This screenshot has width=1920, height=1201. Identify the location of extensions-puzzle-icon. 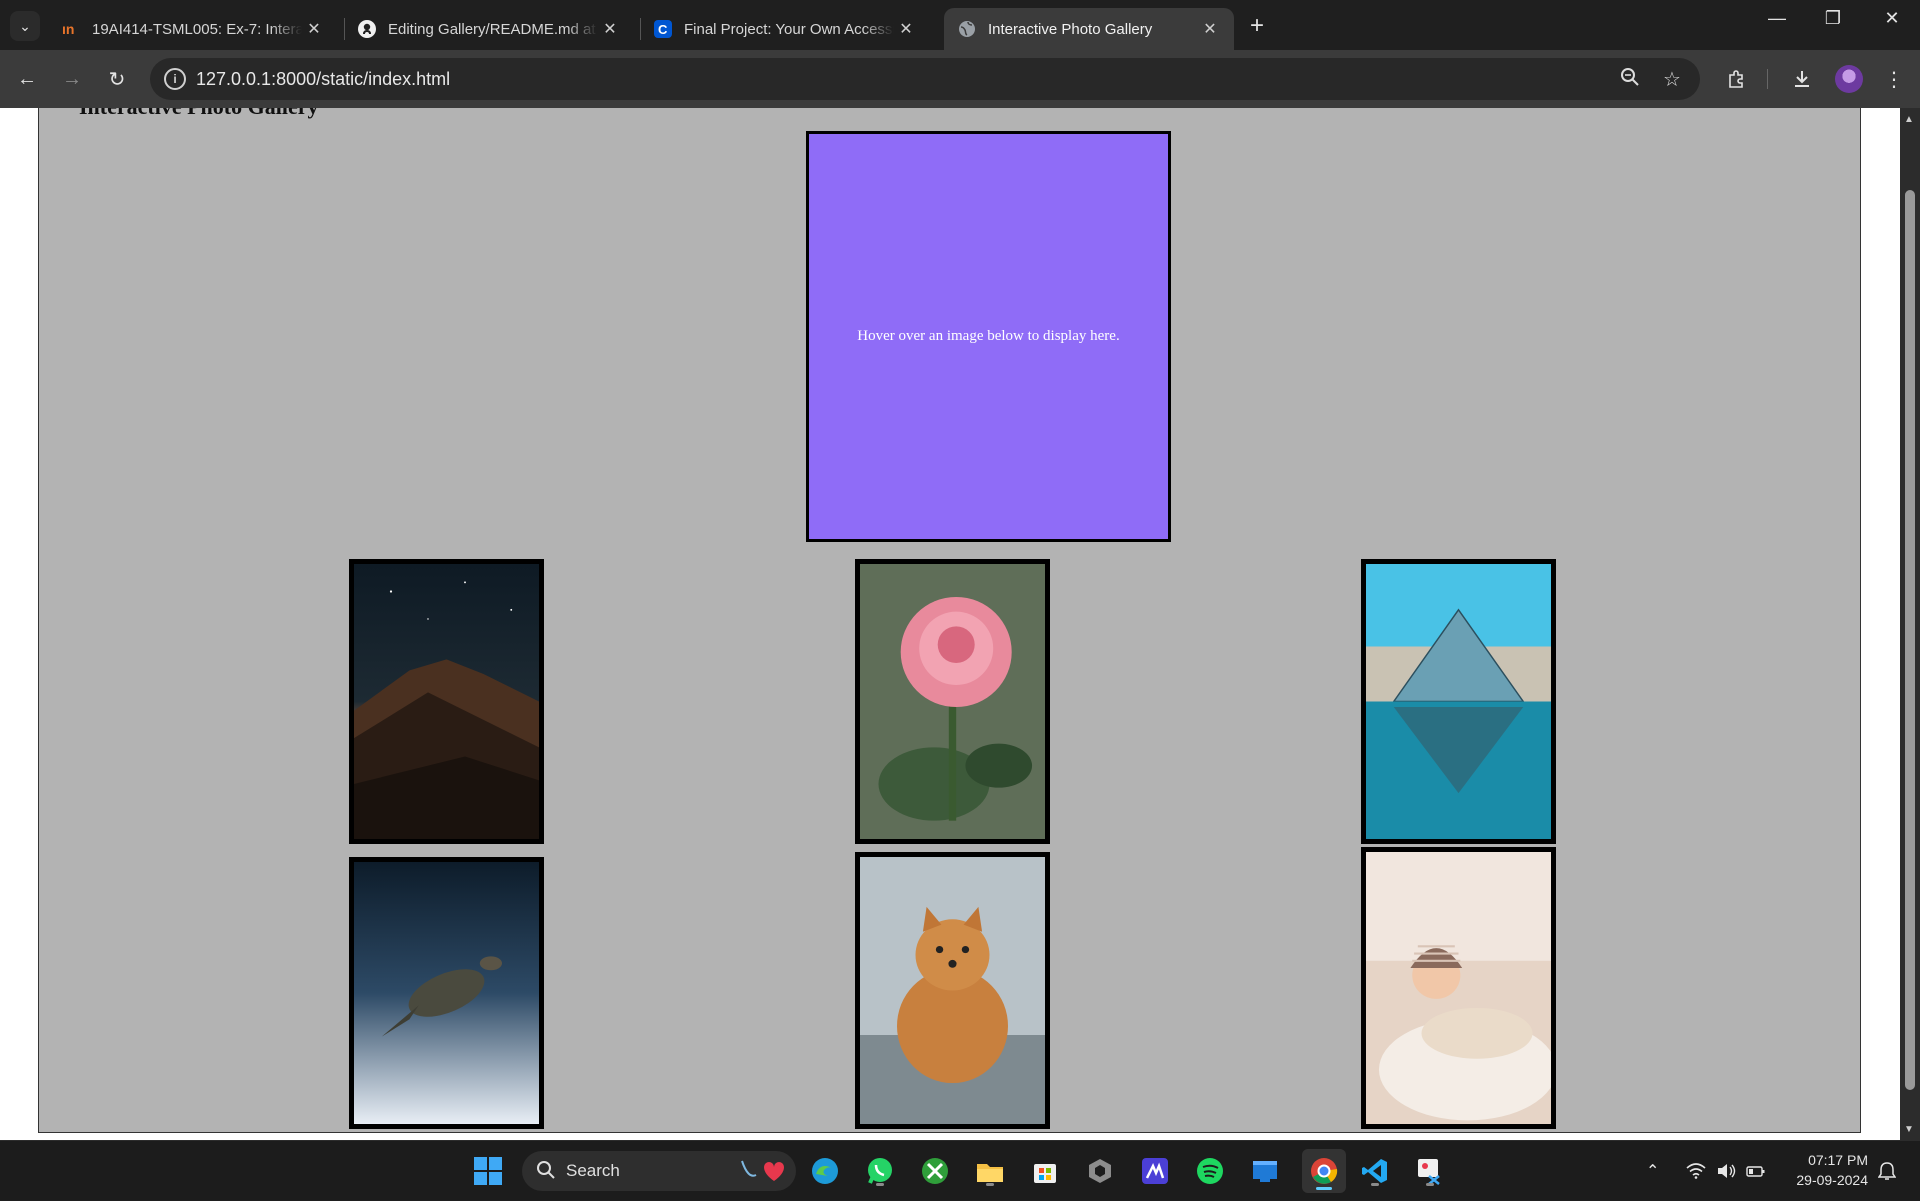
(1737, 79).